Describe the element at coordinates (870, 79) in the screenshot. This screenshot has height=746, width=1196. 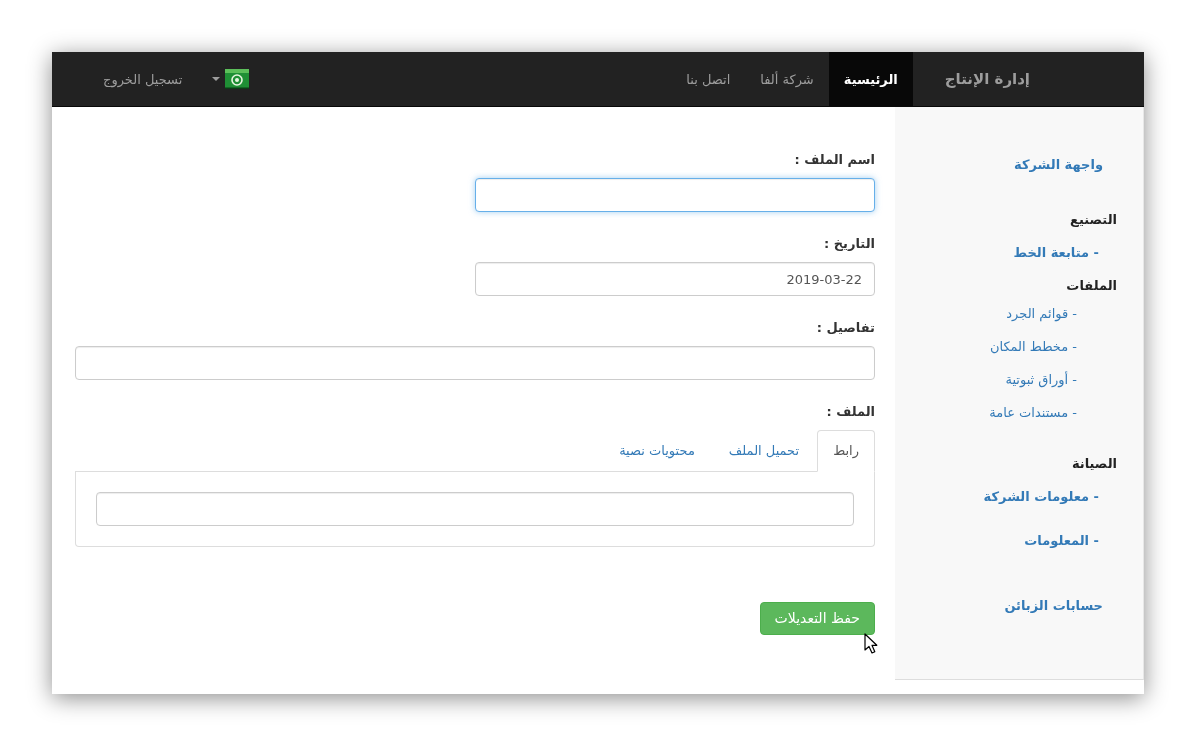
I see `nav-tab: الرئيسية` at that location.